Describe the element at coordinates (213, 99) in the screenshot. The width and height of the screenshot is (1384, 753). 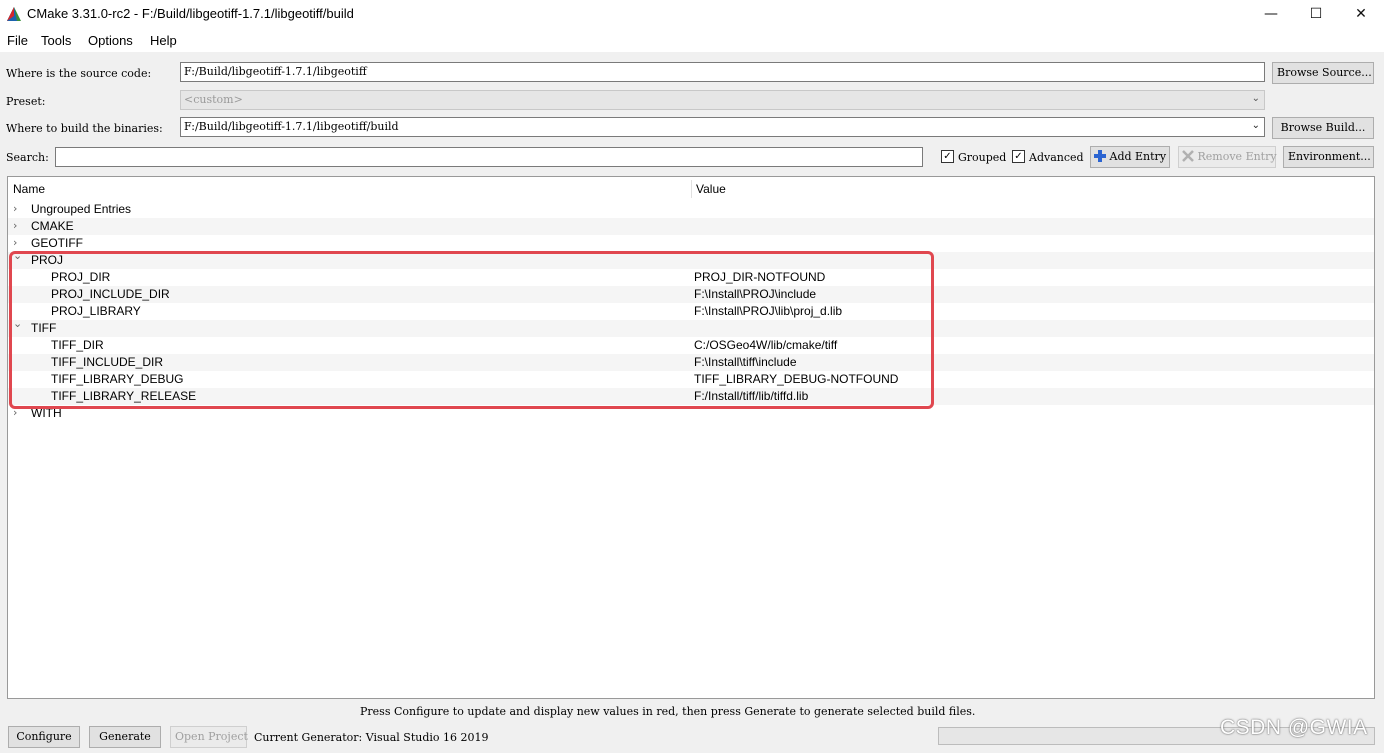
I see `preset-value: <custom>` at that location.